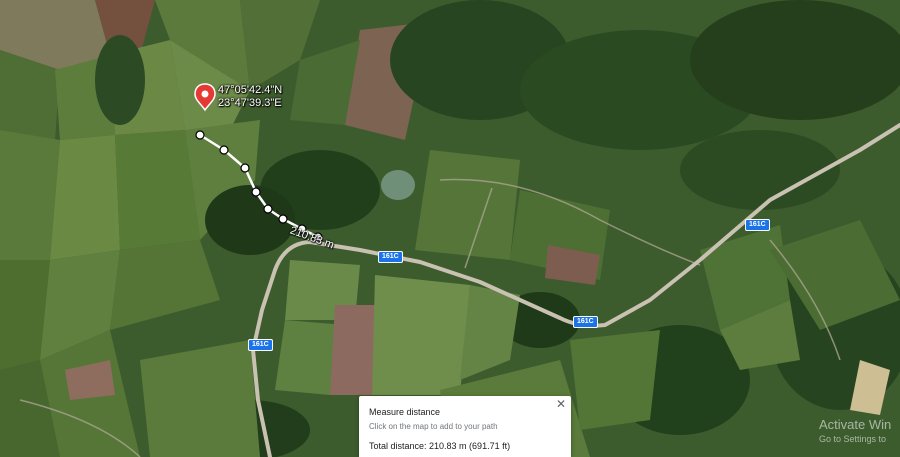 The width and height of the screenshot is (900, 457). I want to click on activation-watermark: Activate Win Go to Settings to, so click(855, 430).